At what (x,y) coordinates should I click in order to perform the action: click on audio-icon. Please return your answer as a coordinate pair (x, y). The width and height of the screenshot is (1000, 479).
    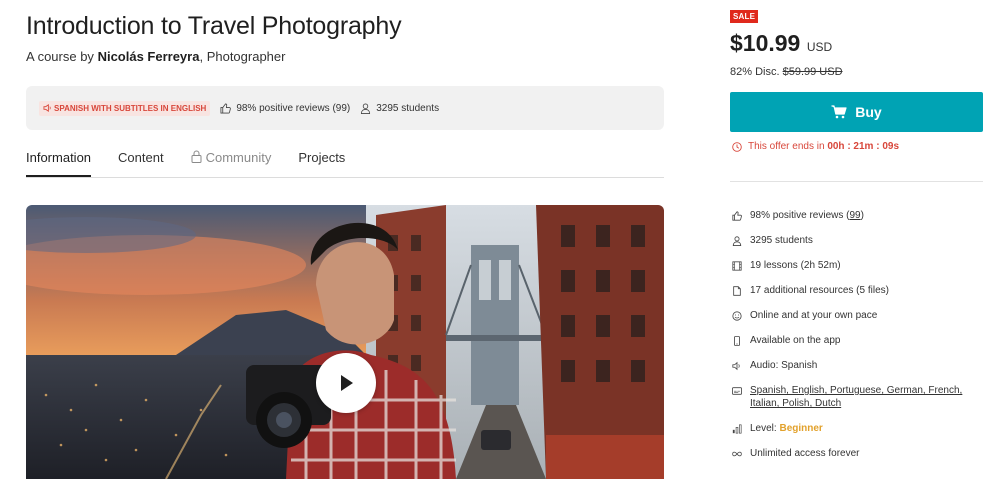
    Looking at the image, I should click on (736, 365).